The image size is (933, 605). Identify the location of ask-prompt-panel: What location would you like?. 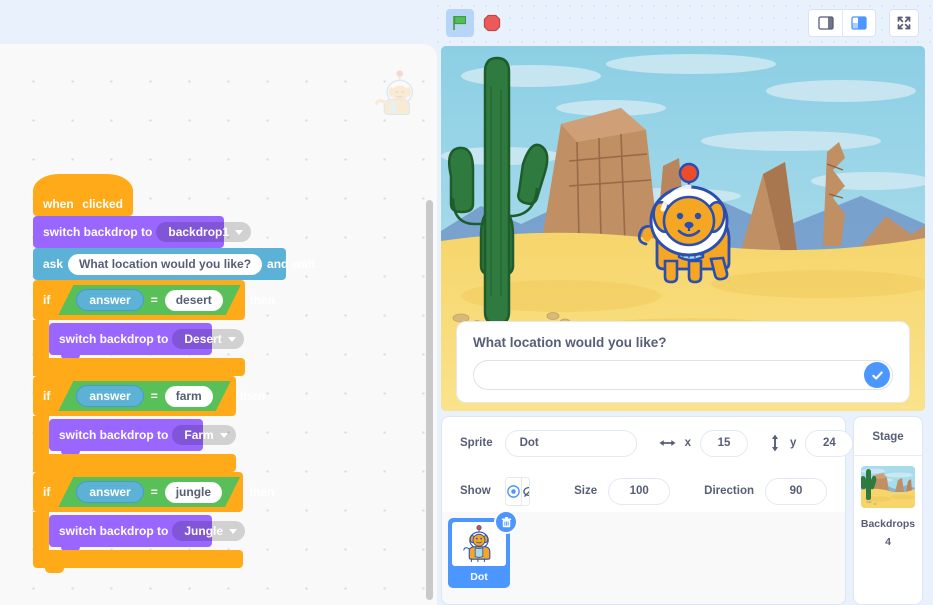
(683, 362).